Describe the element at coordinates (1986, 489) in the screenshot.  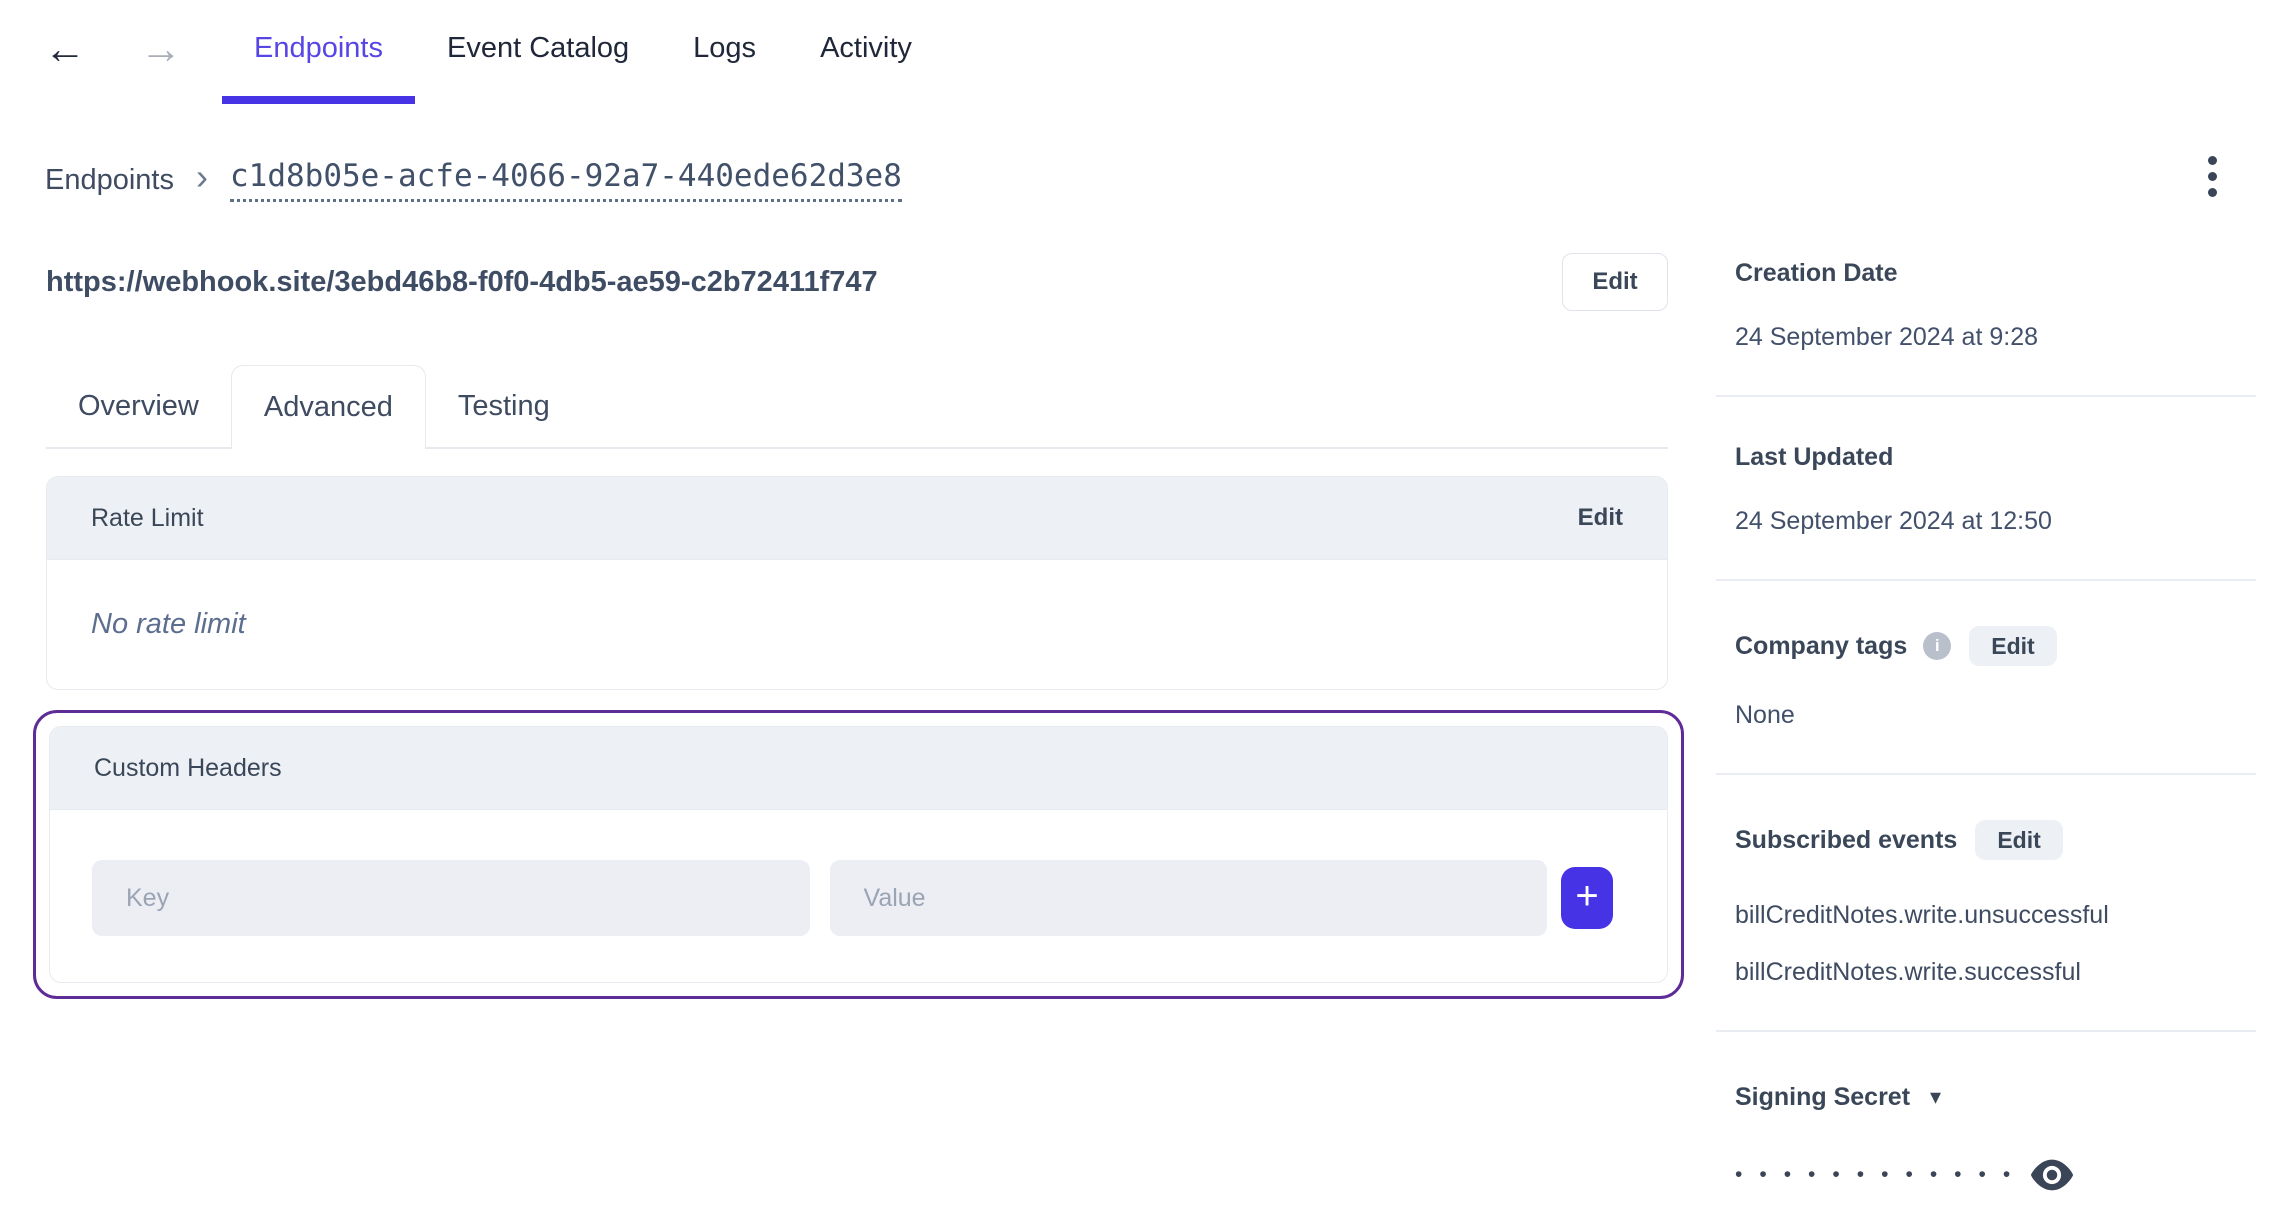
I see `last-updated-section: Last Updated 24 September 2024 at 12:50` at that location.